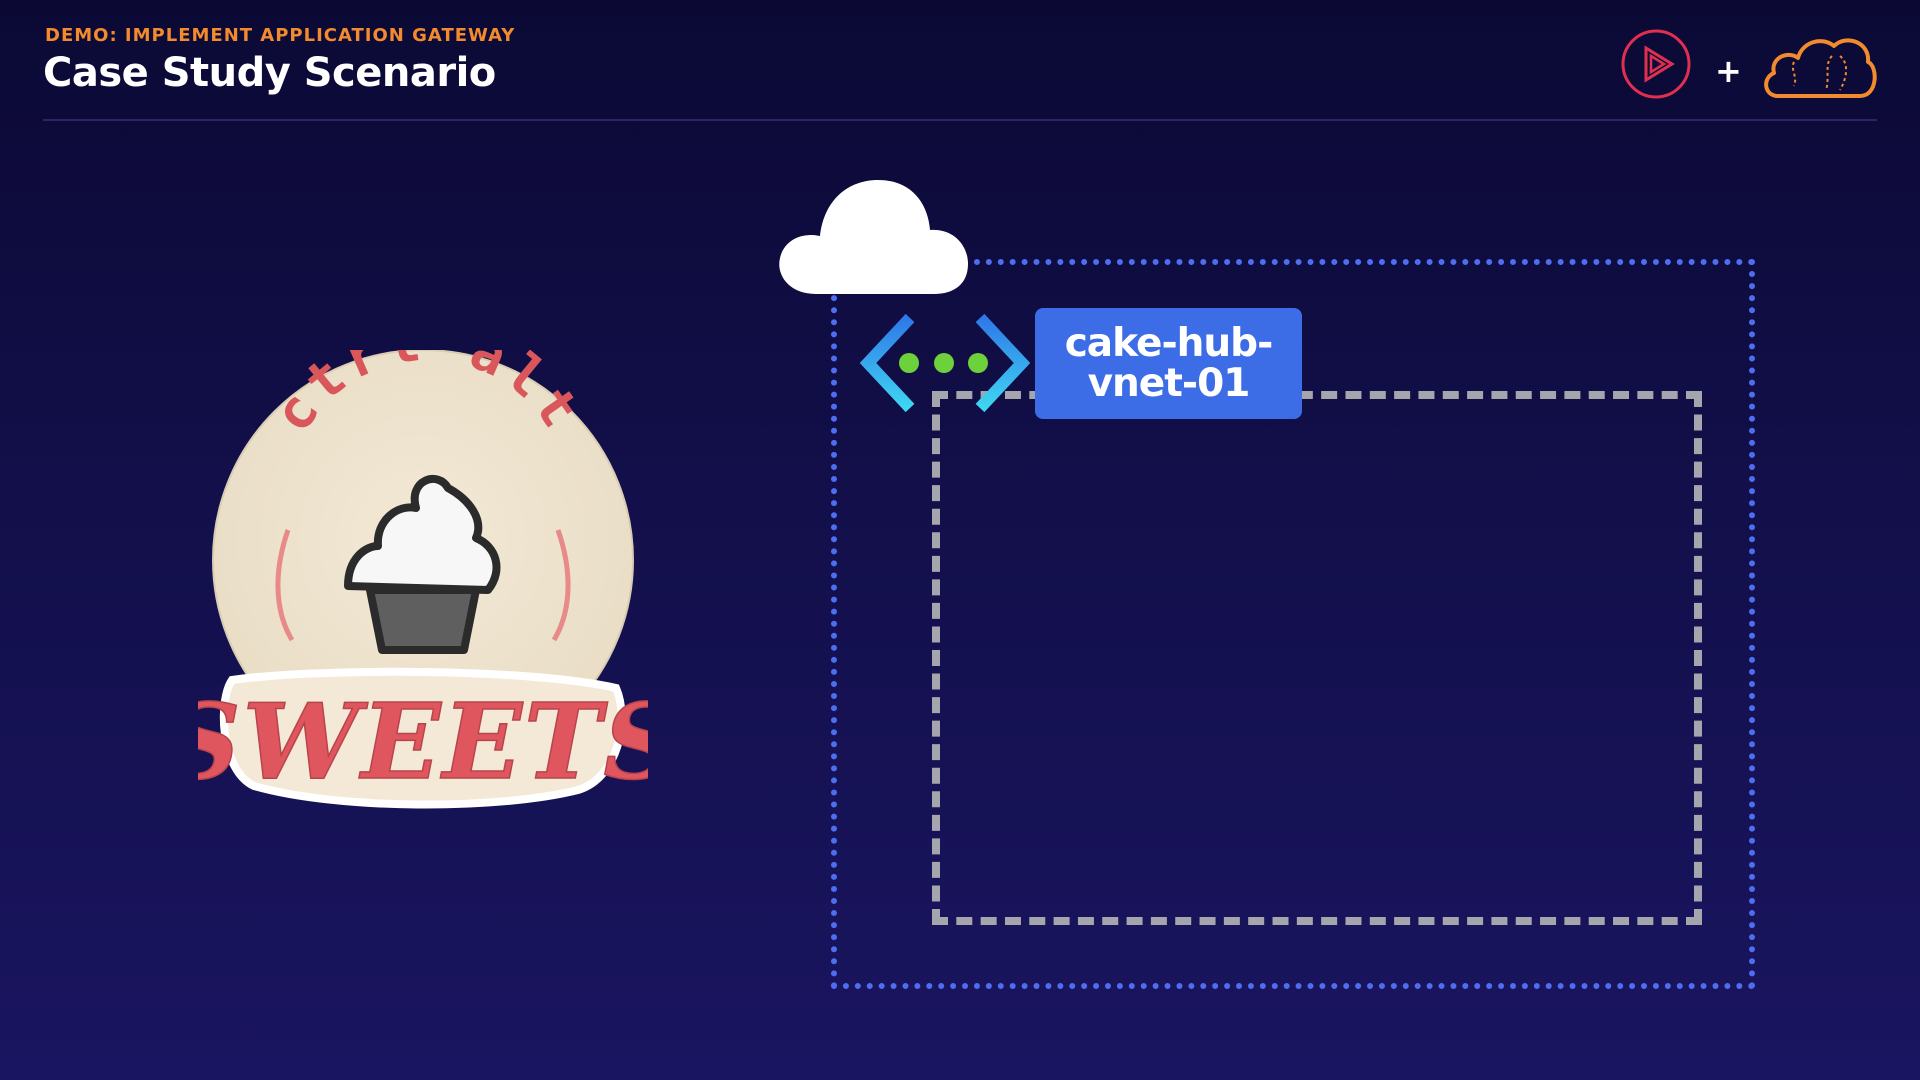  I want to click on logo-bottom-text: SWEETS, so click(423, 741).